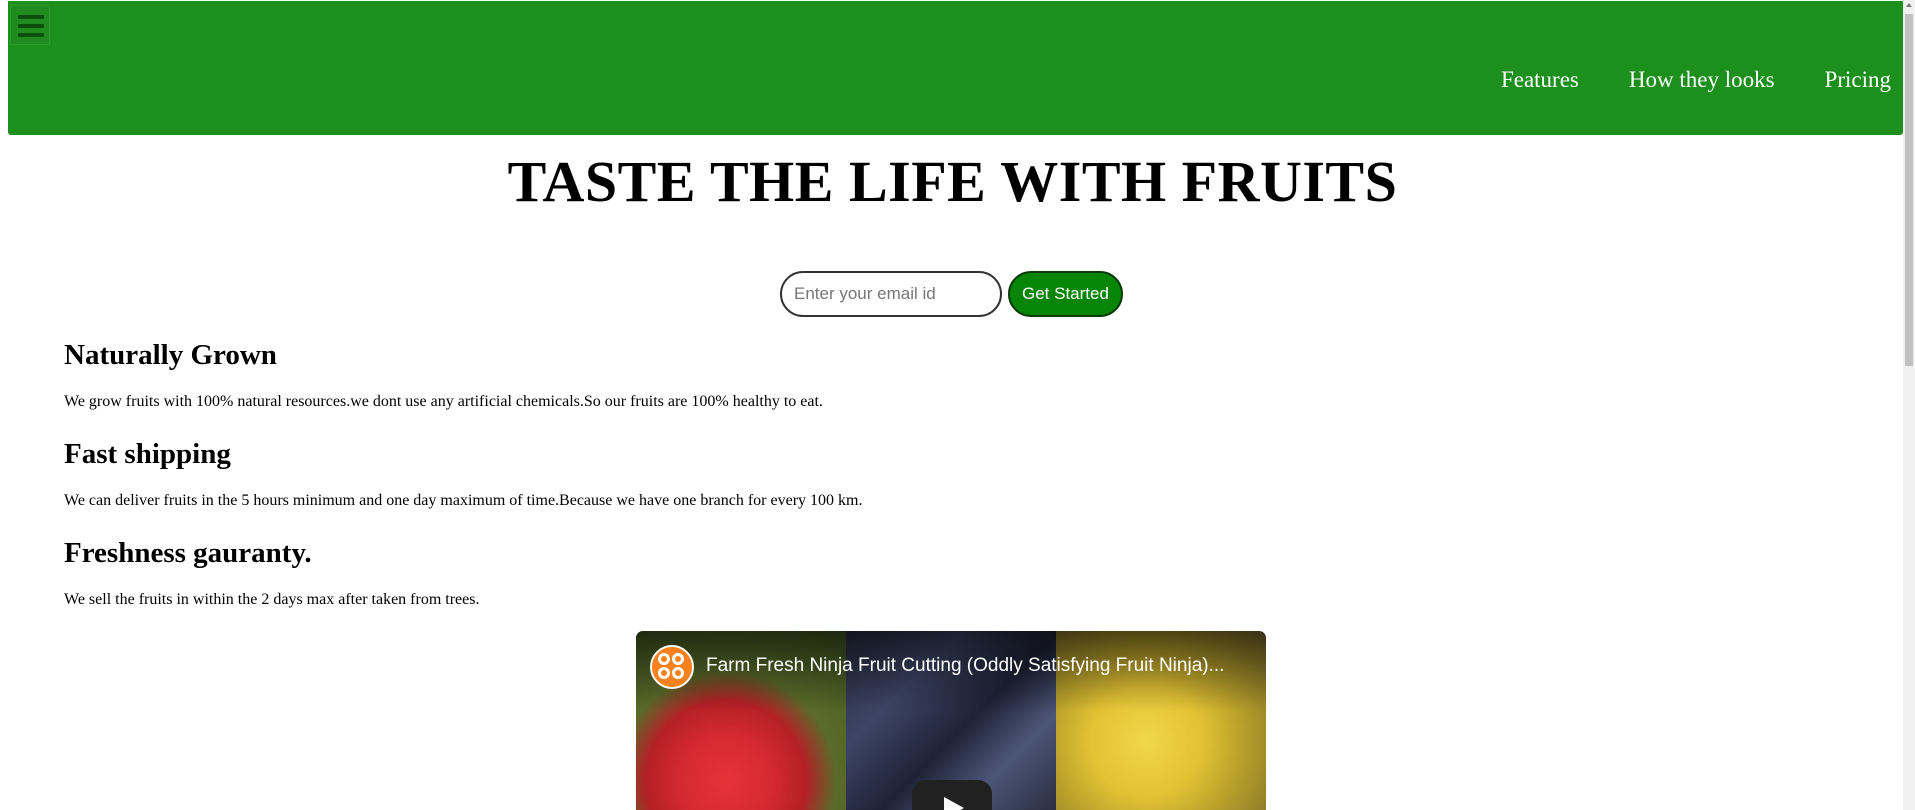 Image resolution: width=1915 pixels, height=810 pixels. I want to click on page-title: TASTE THE LIFE WITH FRUITS, so click(952, 181).